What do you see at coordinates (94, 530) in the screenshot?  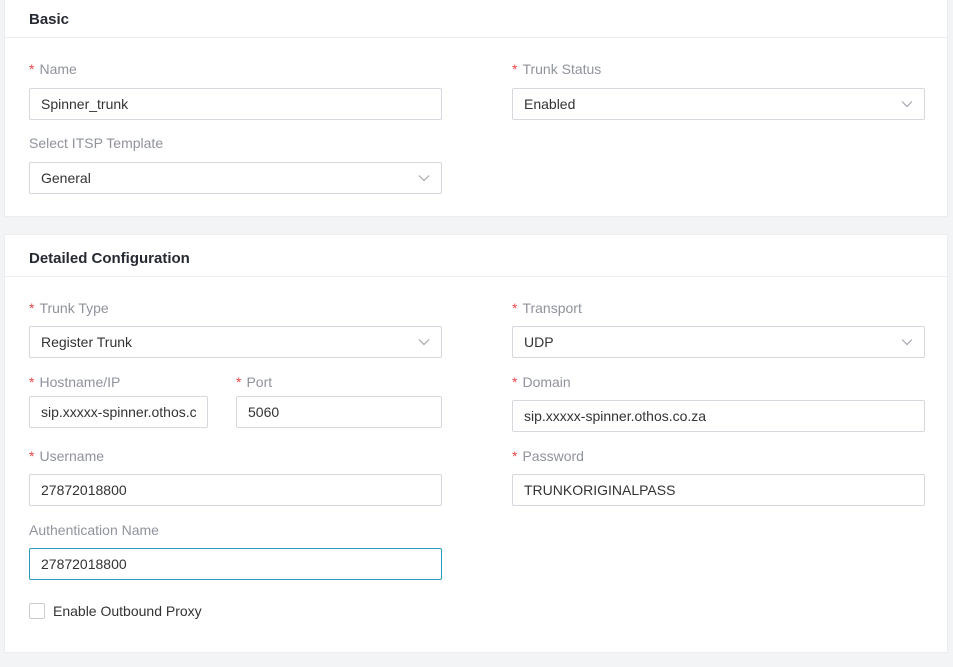 I see `auth-name-label: Authentication Name` at bounding box center [94, 530].